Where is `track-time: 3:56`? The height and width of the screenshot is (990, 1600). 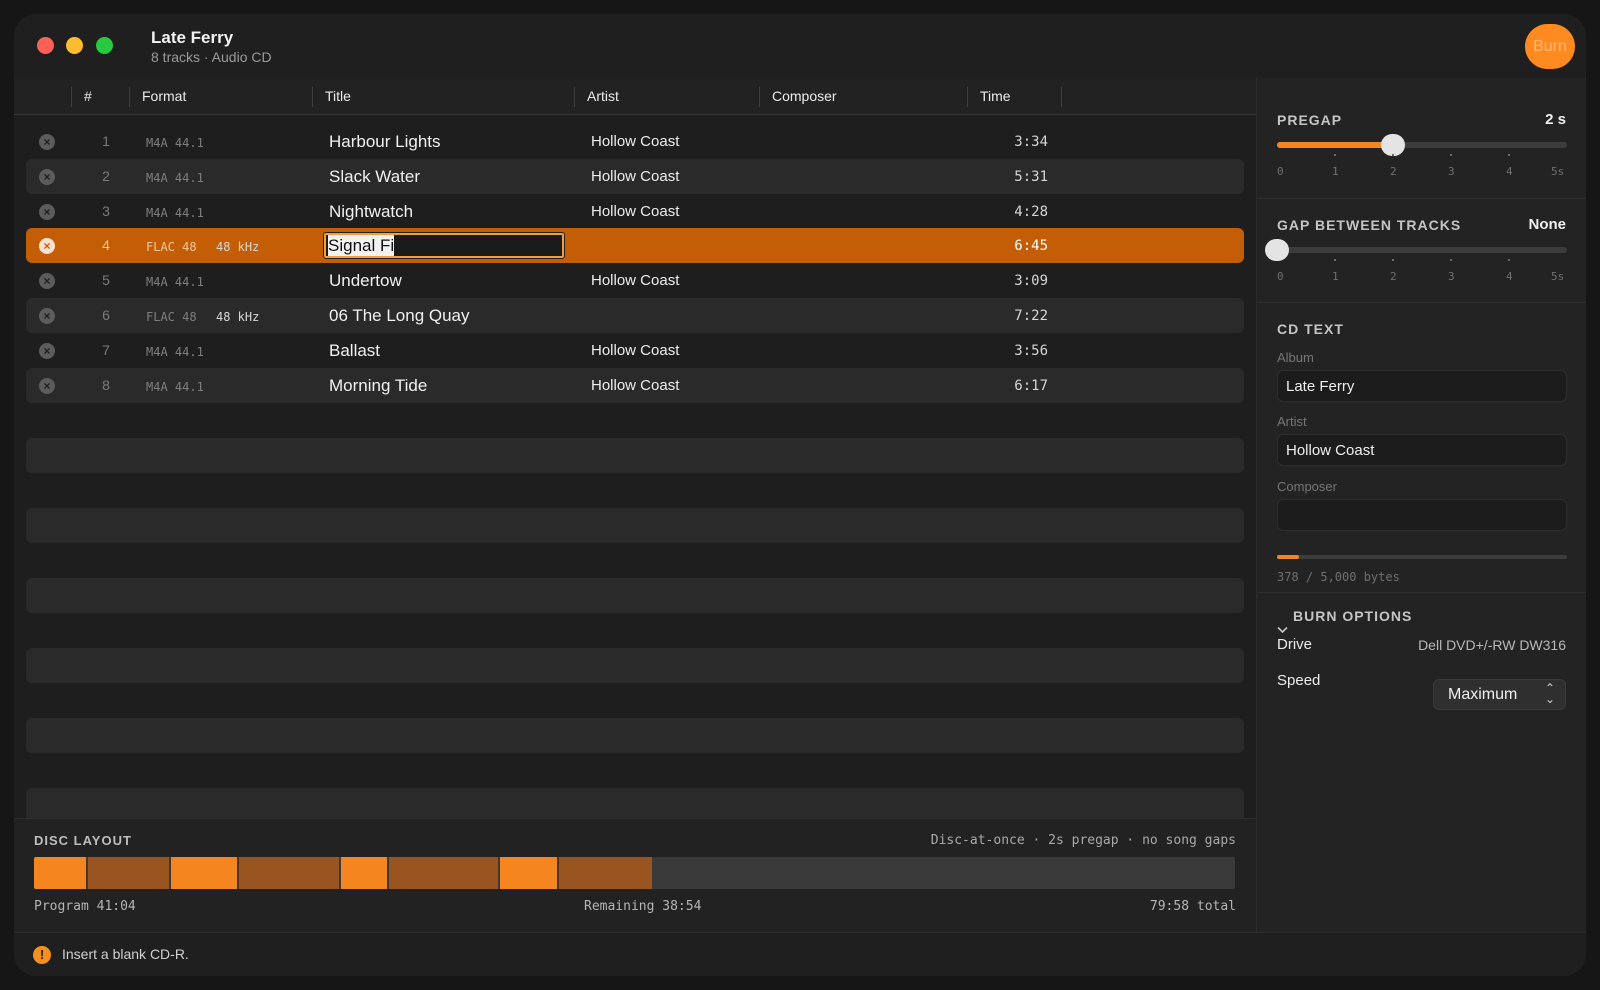 track-time: 3:56 is located at coordinates (1031, 351).